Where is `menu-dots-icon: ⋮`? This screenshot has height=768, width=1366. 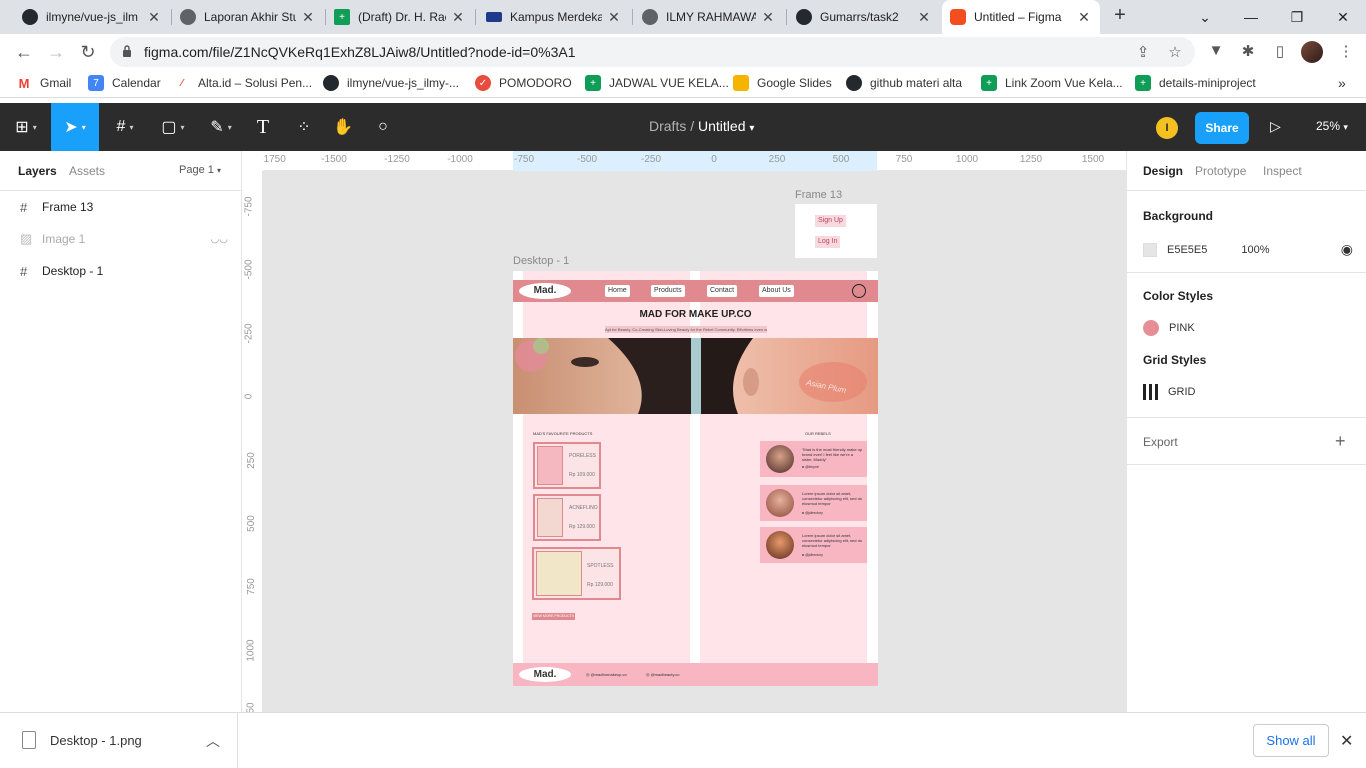
menu-dots-icon: ⋮ is located at coordinates (1346, 52).